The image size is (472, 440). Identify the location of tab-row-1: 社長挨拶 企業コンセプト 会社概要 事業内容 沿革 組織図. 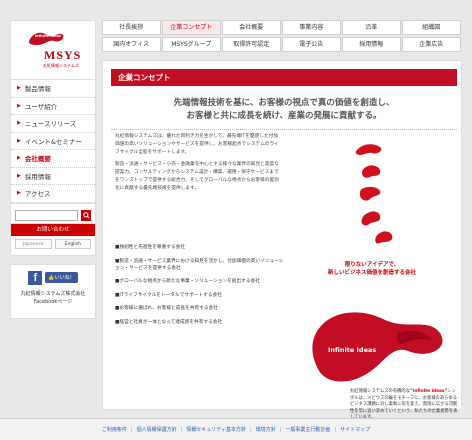
(282, 28).